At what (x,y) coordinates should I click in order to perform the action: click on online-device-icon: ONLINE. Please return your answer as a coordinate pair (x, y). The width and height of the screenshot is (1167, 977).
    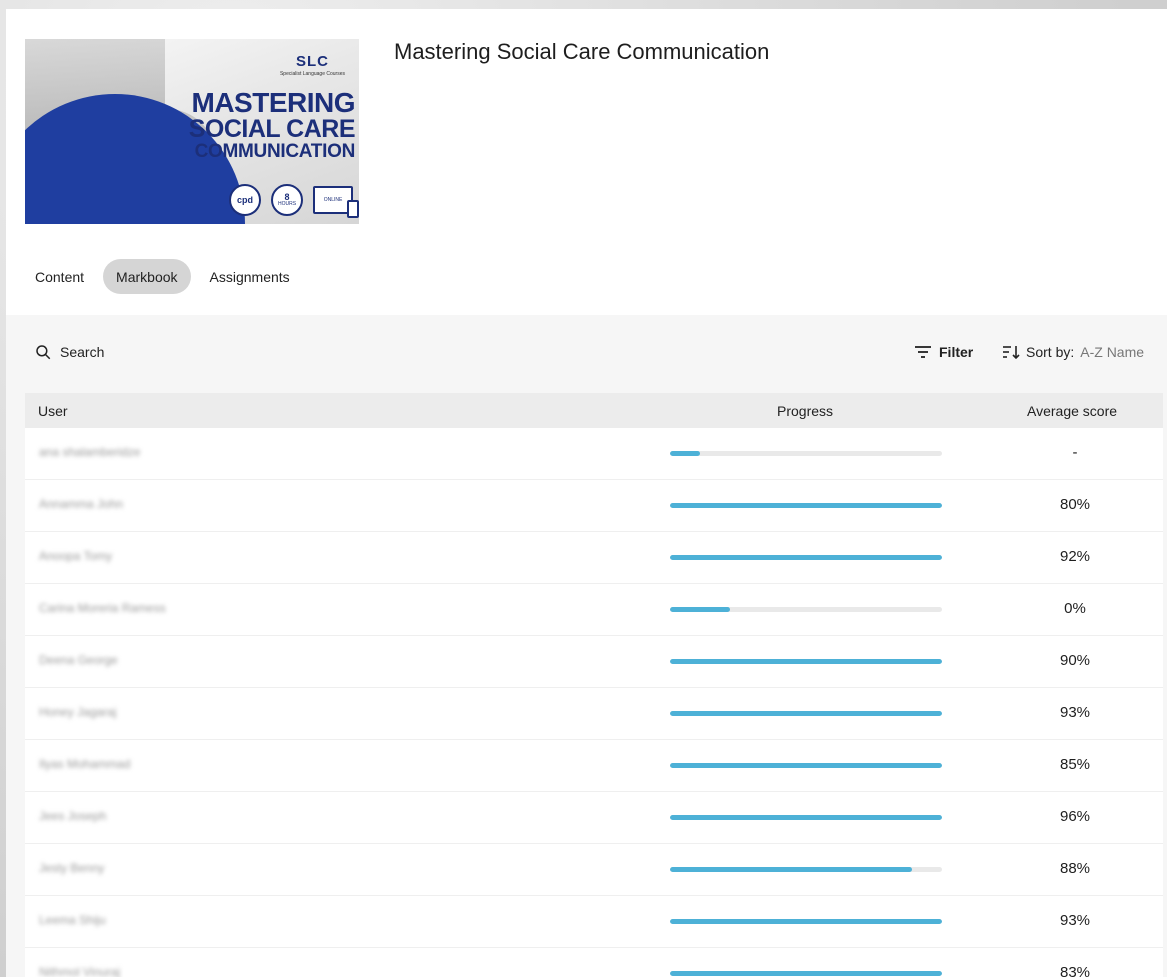
    Looking at the image, I should click on (336, 202).